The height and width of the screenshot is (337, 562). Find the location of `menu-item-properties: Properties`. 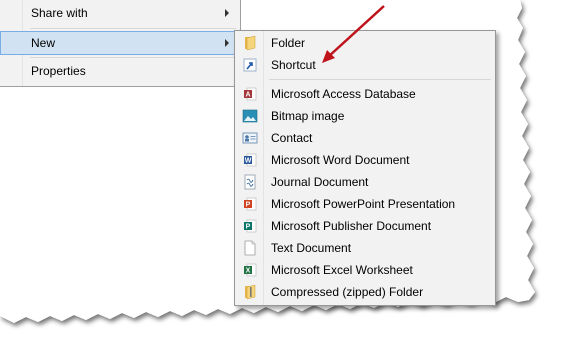

menu-item-properties: Properties is located at coordinates (119, 71).